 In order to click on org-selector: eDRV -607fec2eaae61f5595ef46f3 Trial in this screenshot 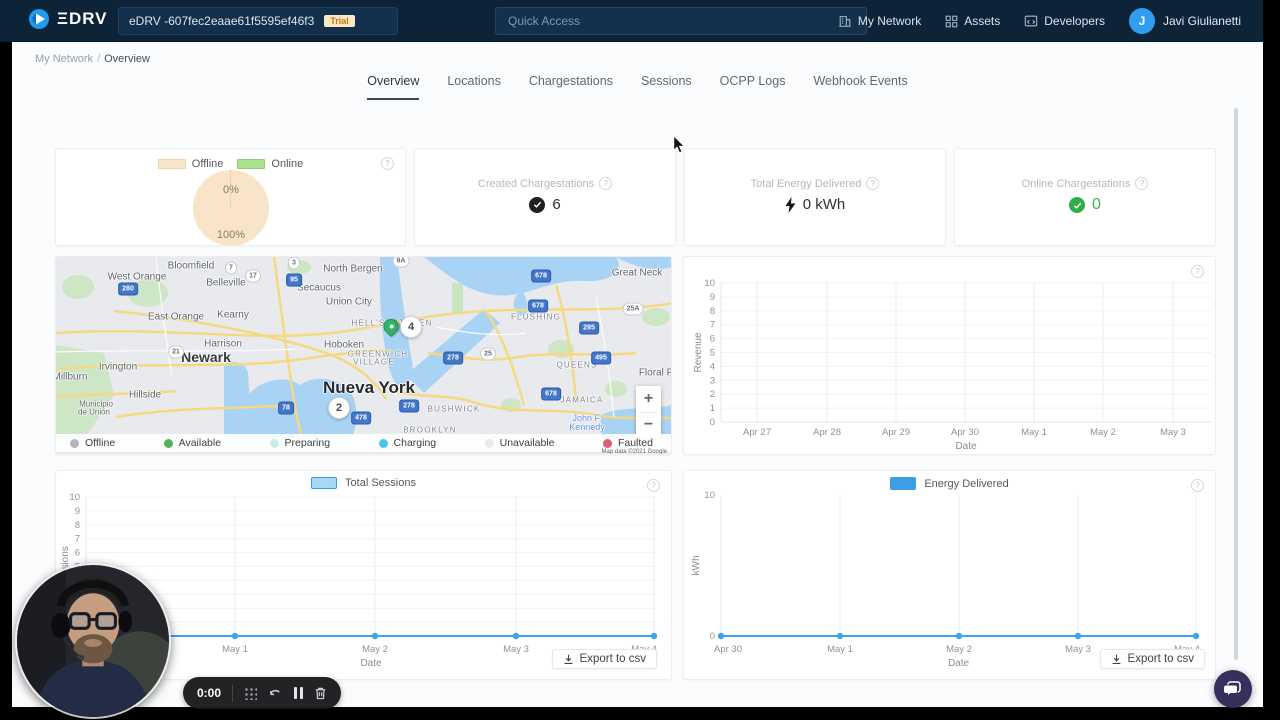, I will do `click(258, 21)`.